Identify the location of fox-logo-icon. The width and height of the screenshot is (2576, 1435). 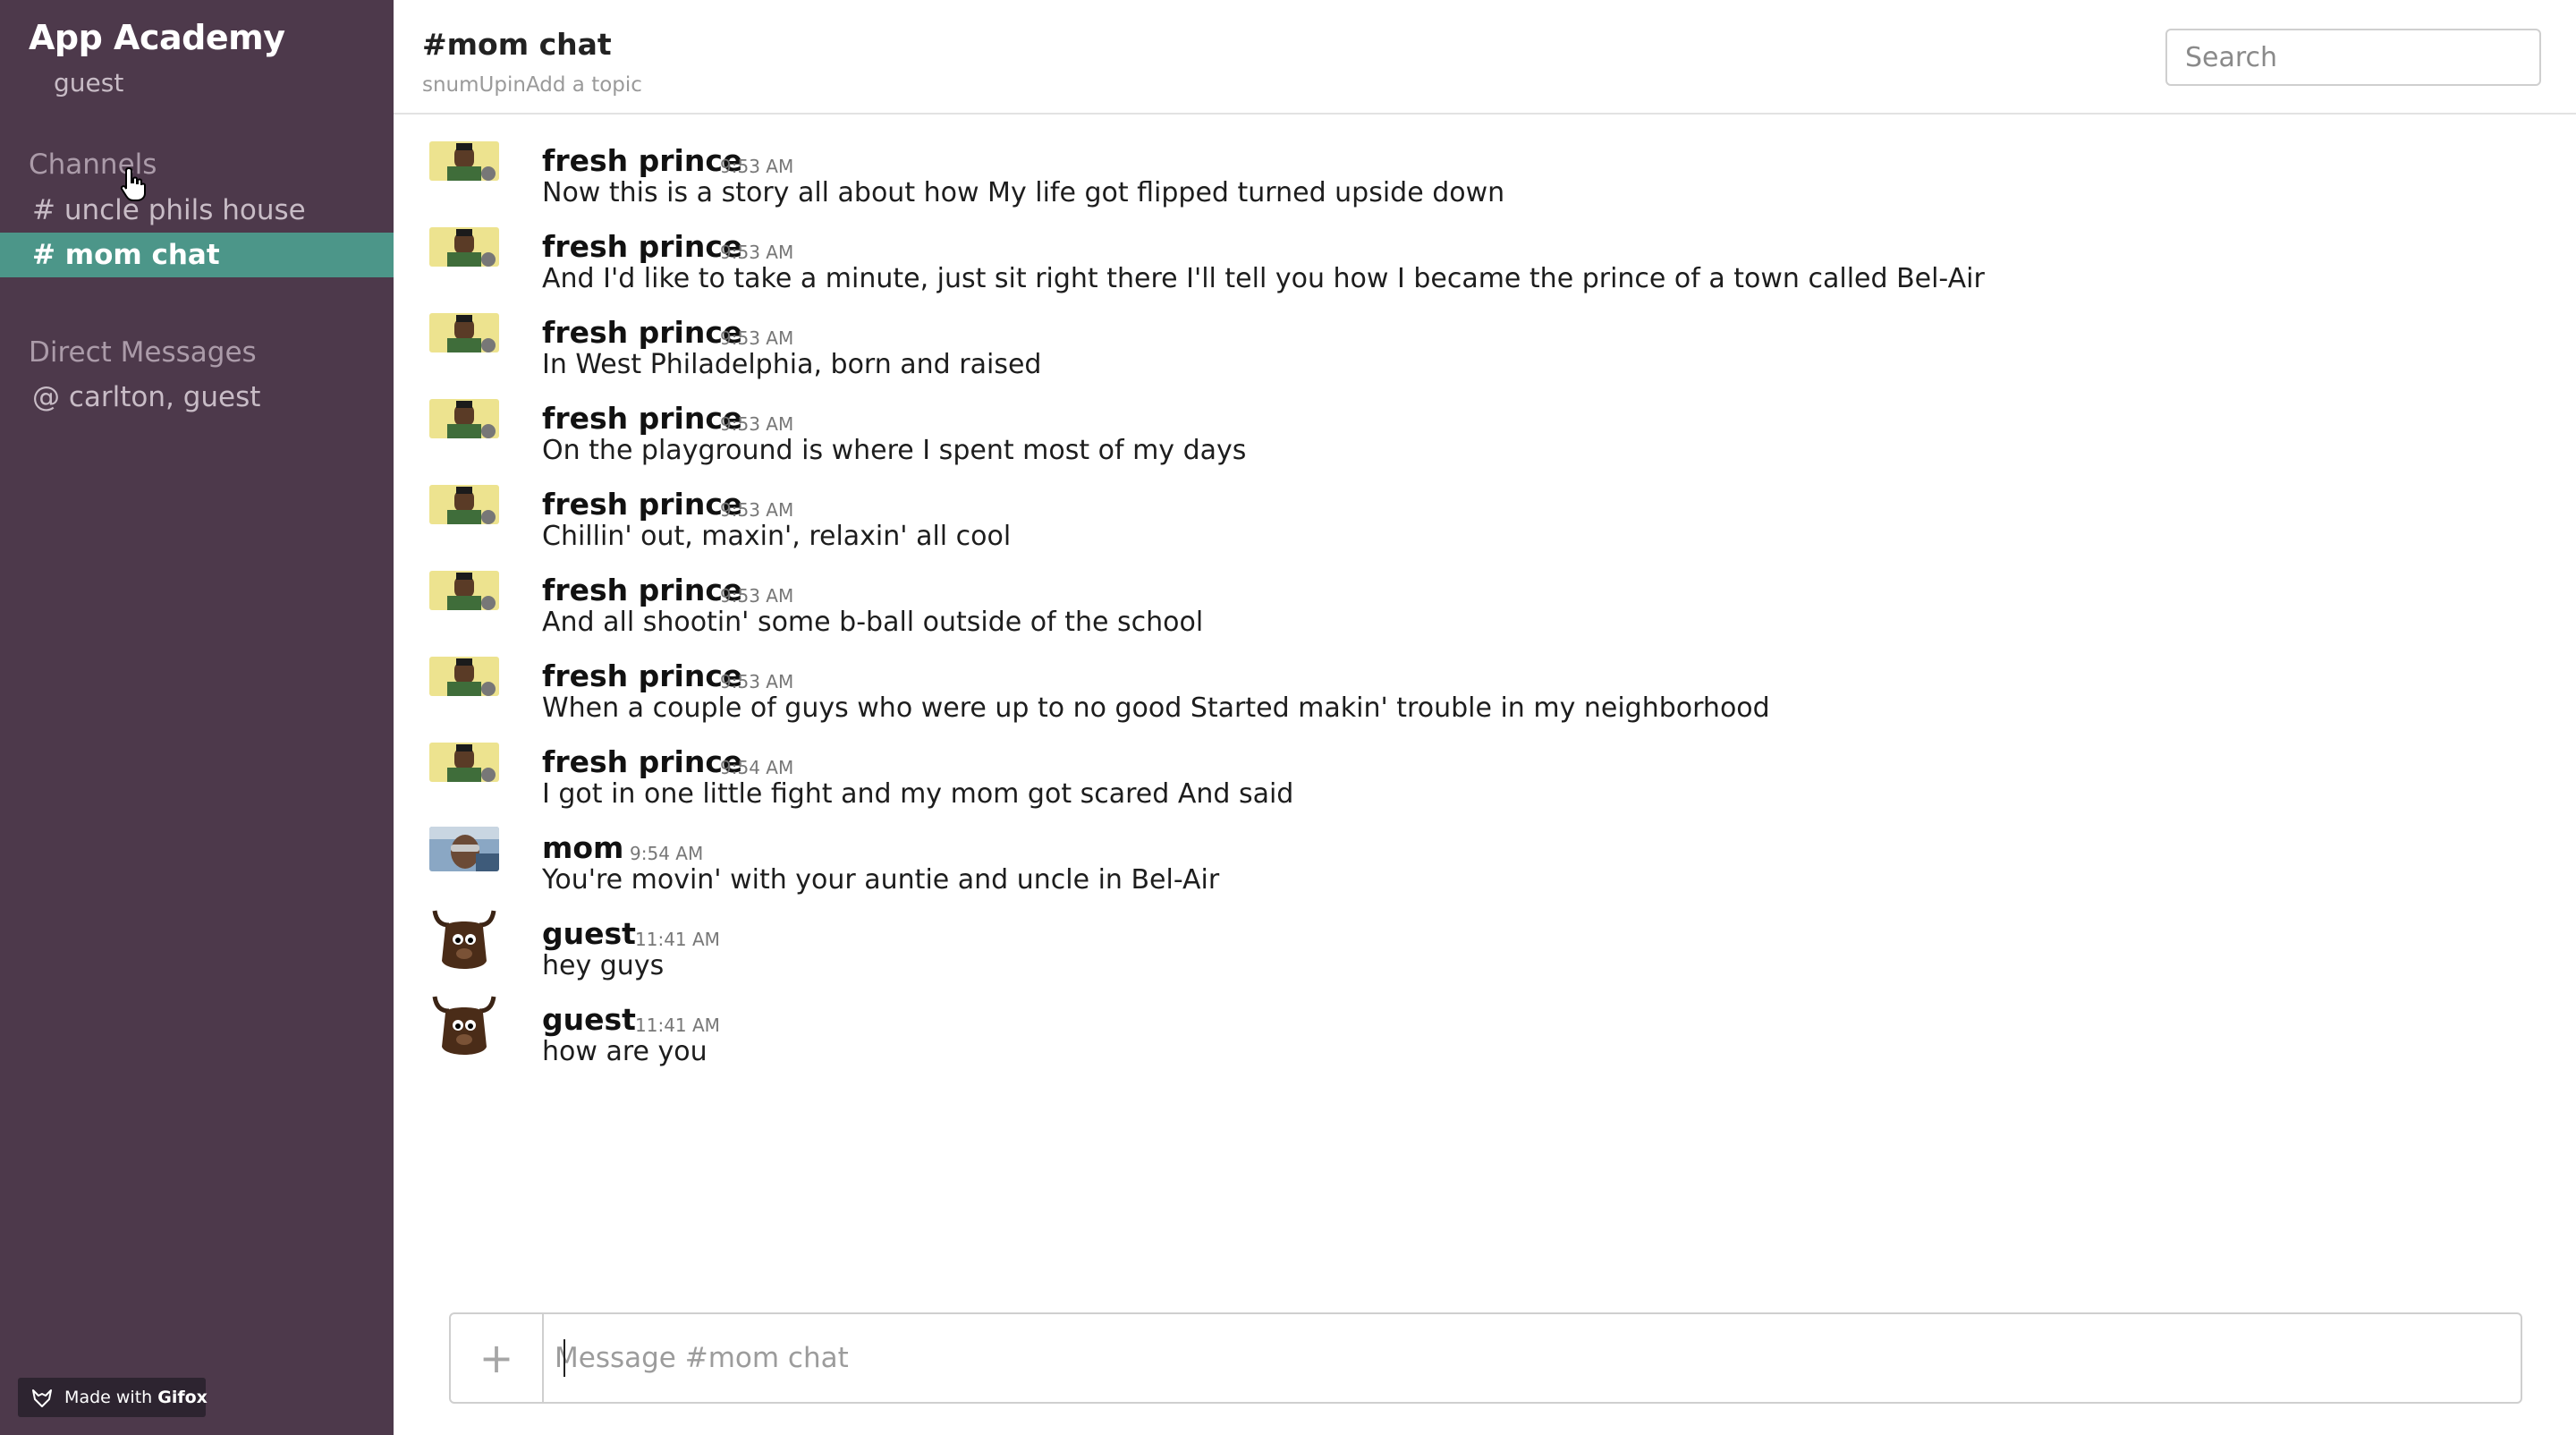
(42, 1397).